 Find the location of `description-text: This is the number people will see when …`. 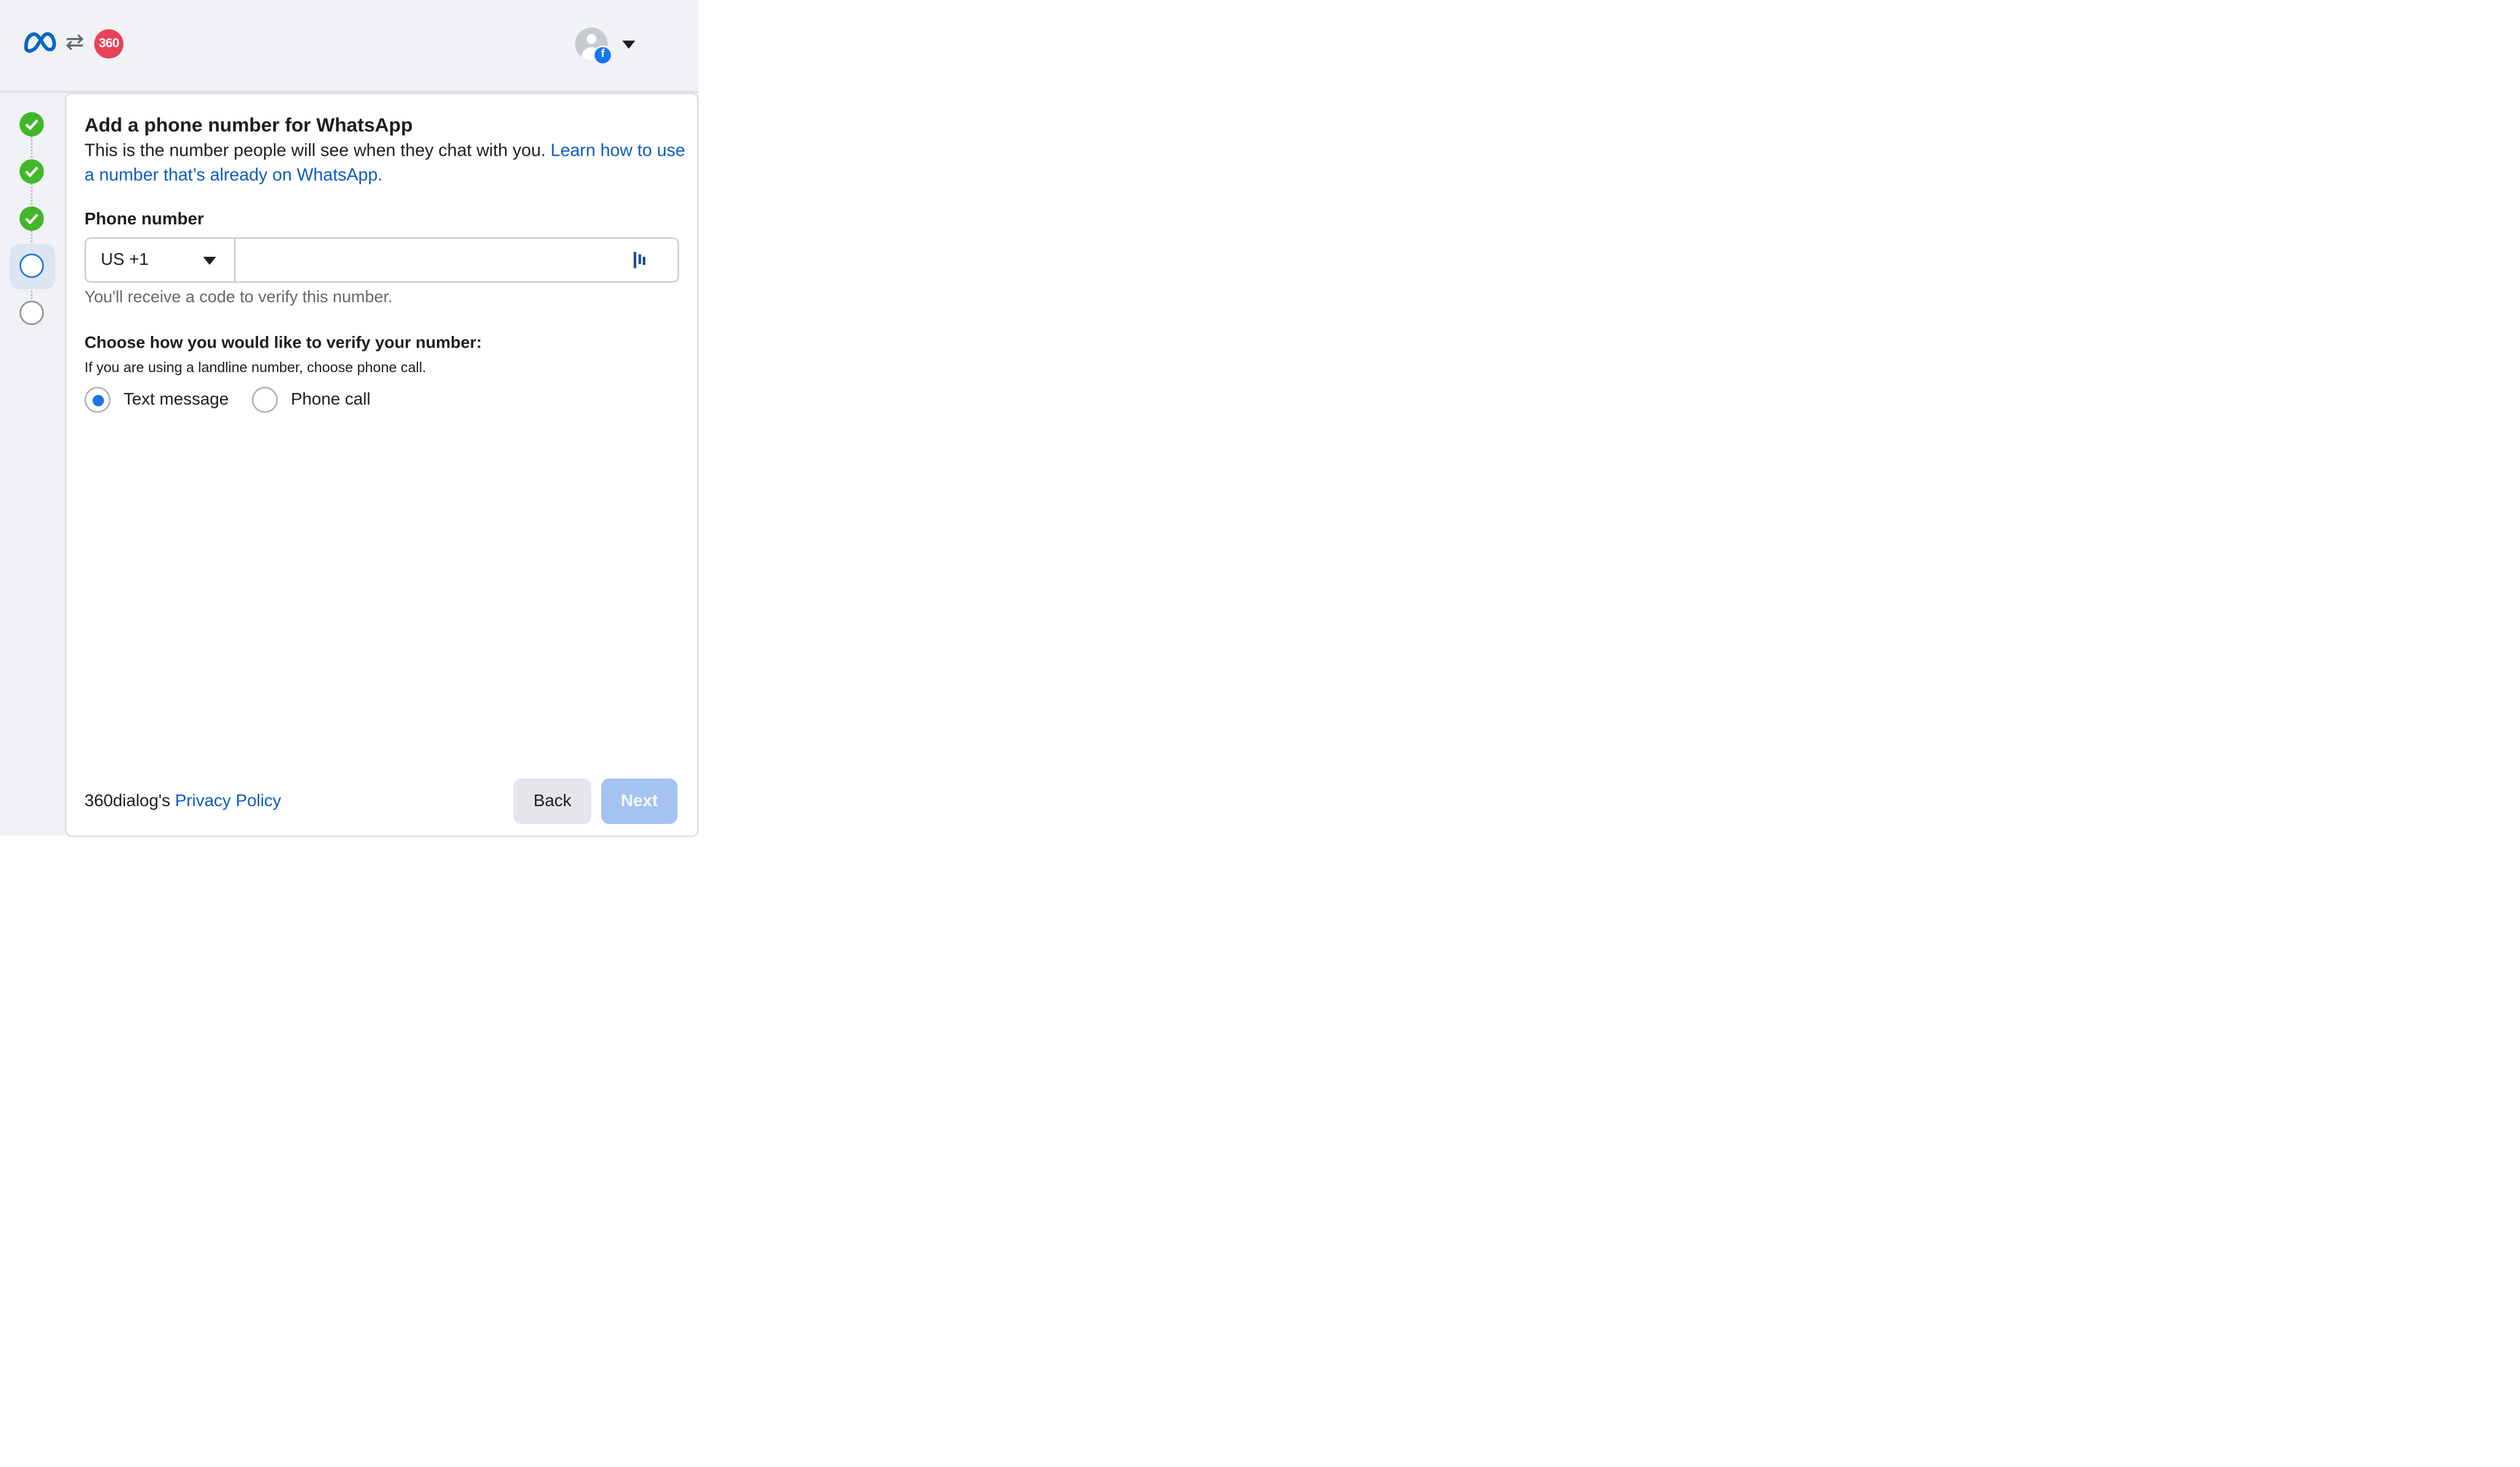

description-text: This is the number people will see when … is located at coordinates (317, 151).